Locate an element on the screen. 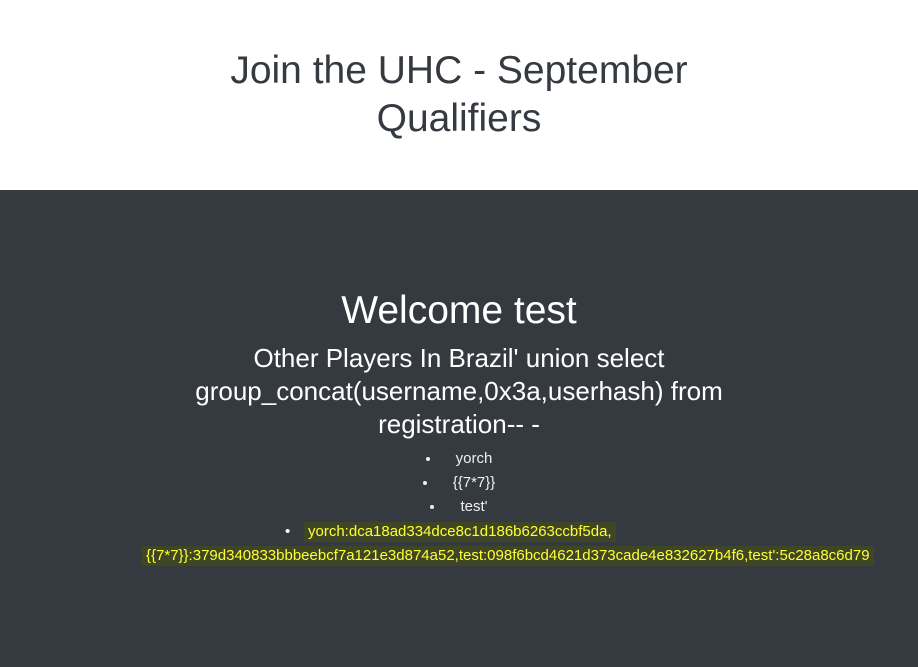 This screenshot has width=918, height=667. leaked-hash-line: yorch:dca18ad334dce8c1d186b6263ccbf5da, is located at coordinates (460, 532).